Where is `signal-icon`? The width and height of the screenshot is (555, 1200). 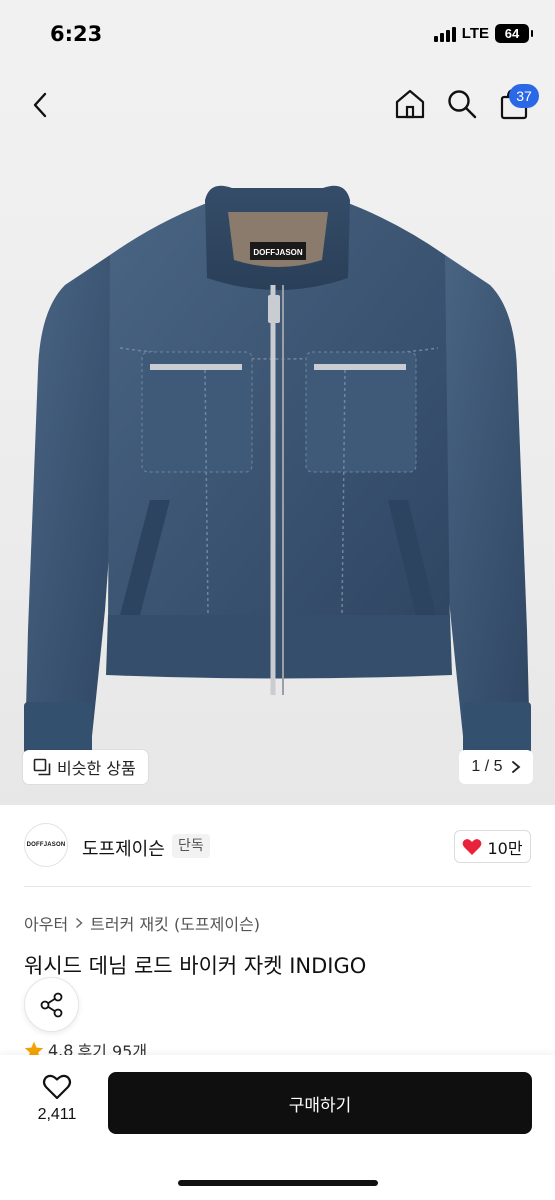
signal-icon is located at coordinates (444, 34).